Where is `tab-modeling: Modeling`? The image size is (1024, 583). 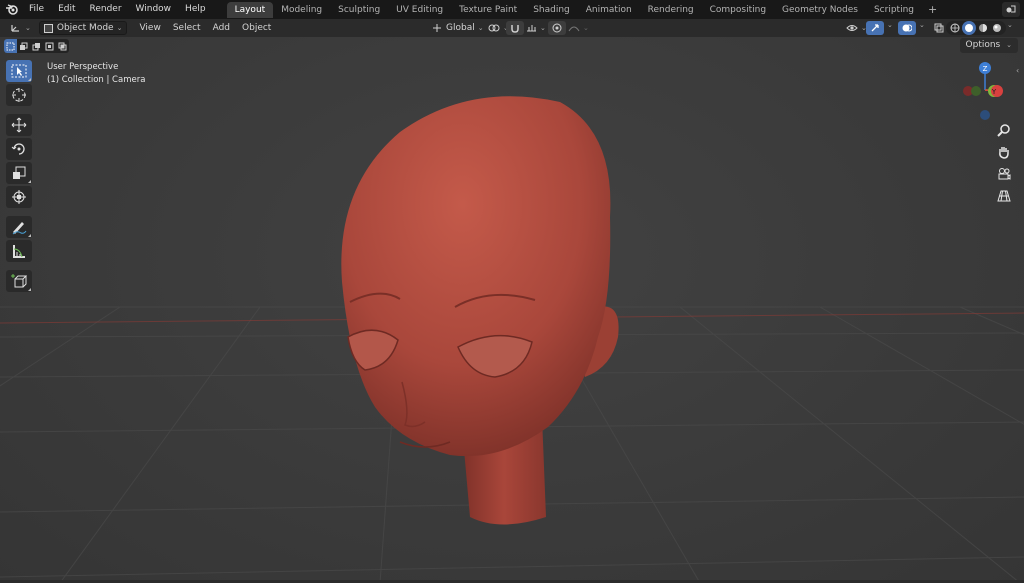 tab-modeling: Modeling is located at coordinates (301, 10).